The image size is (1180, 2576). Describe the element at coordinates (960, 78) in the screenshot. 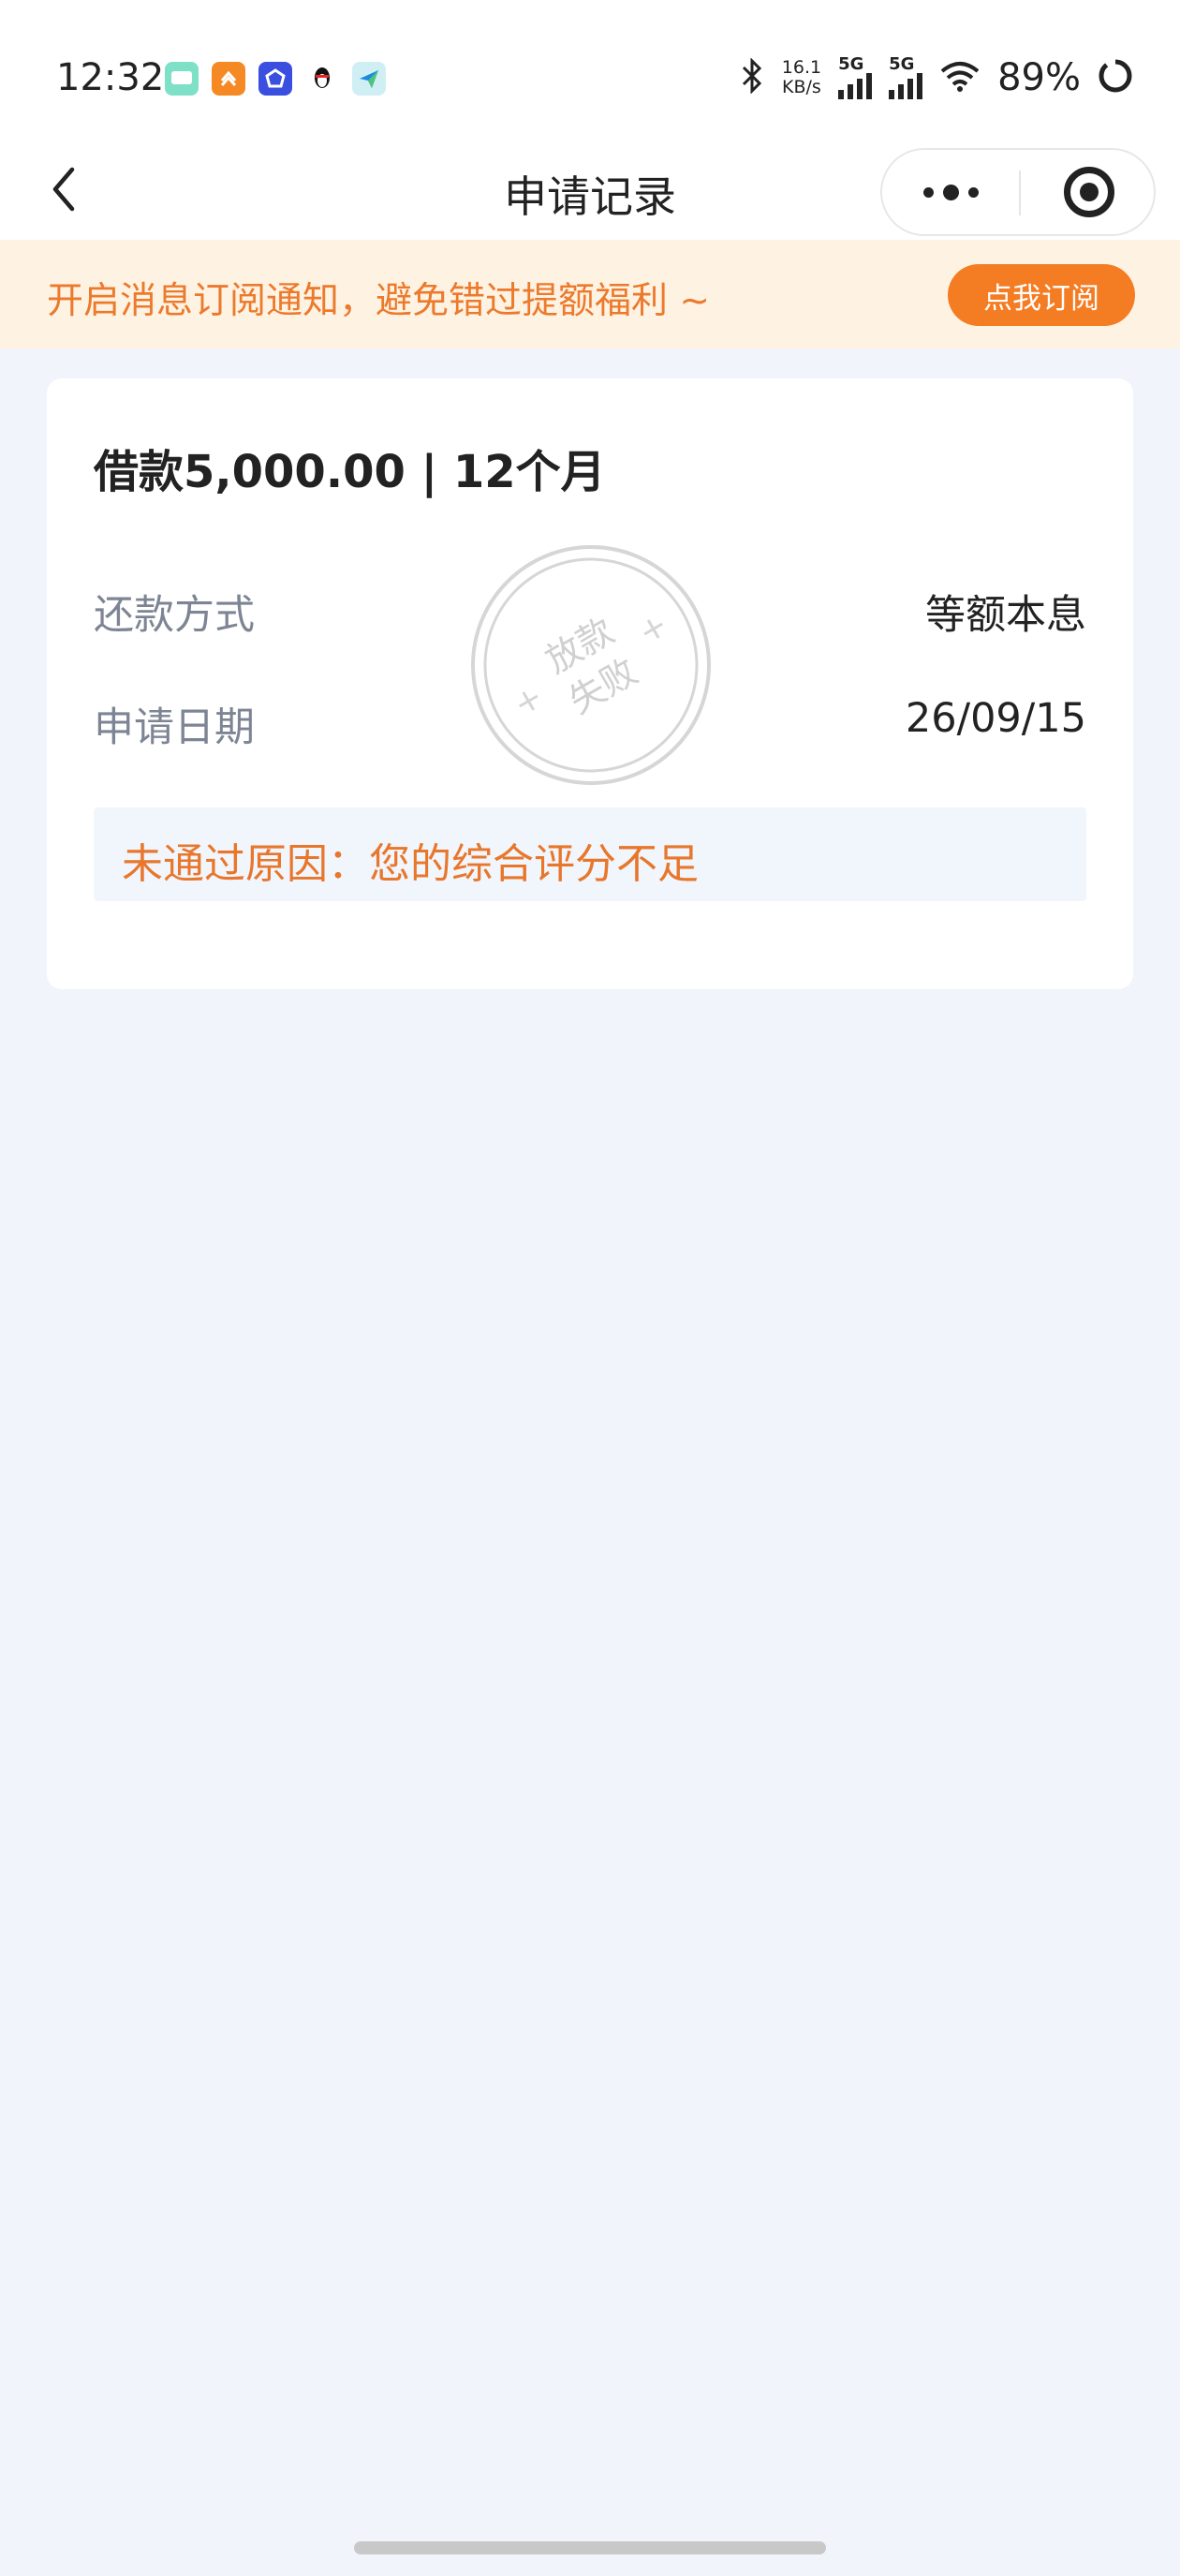

I see `wifi-icon` at that location.